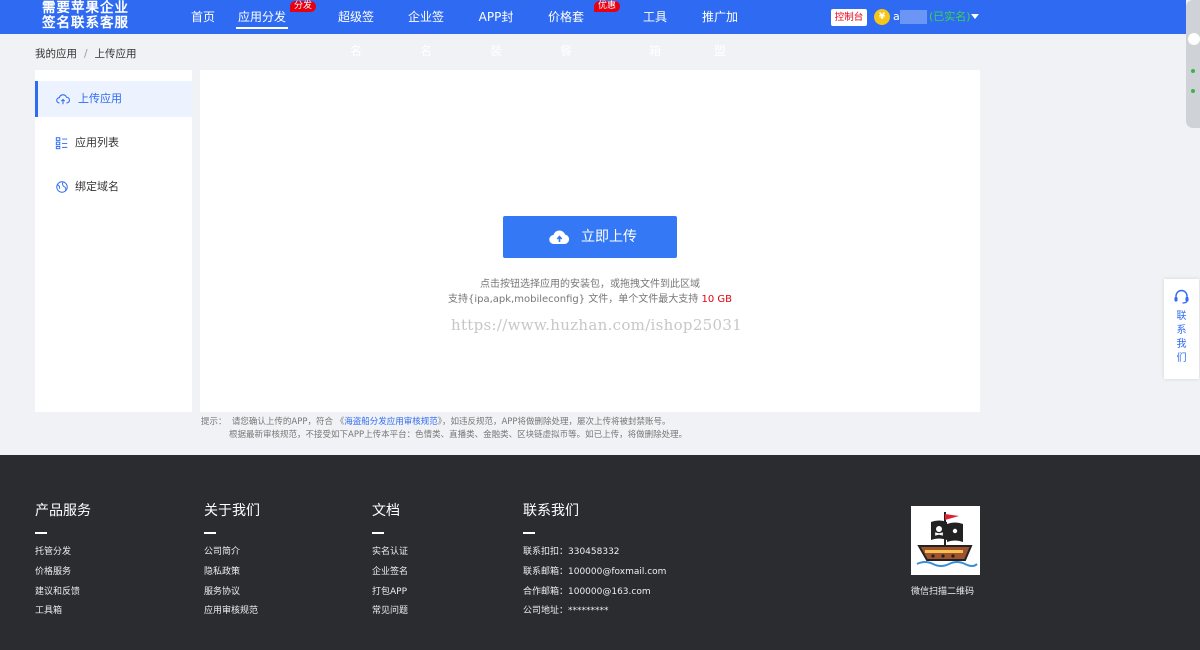 Image resolution: width=1200 pixels, height=650 pixels. What do you see at coordinates (115, 54) in the screenshot?
I see `breadcrumb-current: 上传应用` at bounding box center [115, 54].